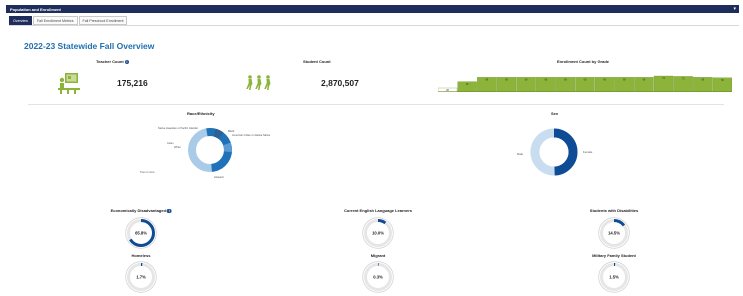 Image resolution: width=743 pixels, height=296 pixels. I want to click on race-label-white: White, so click(177, 147).